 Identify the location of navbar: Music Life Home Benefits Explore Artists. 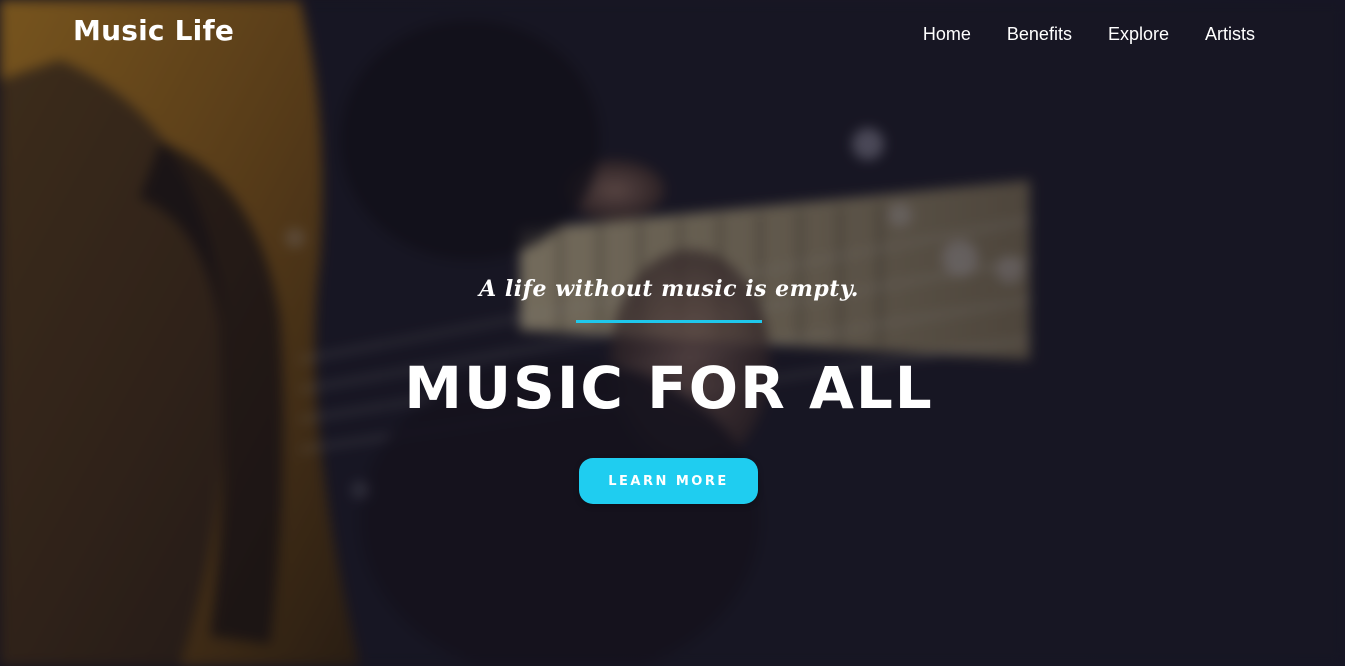
(672, 35).